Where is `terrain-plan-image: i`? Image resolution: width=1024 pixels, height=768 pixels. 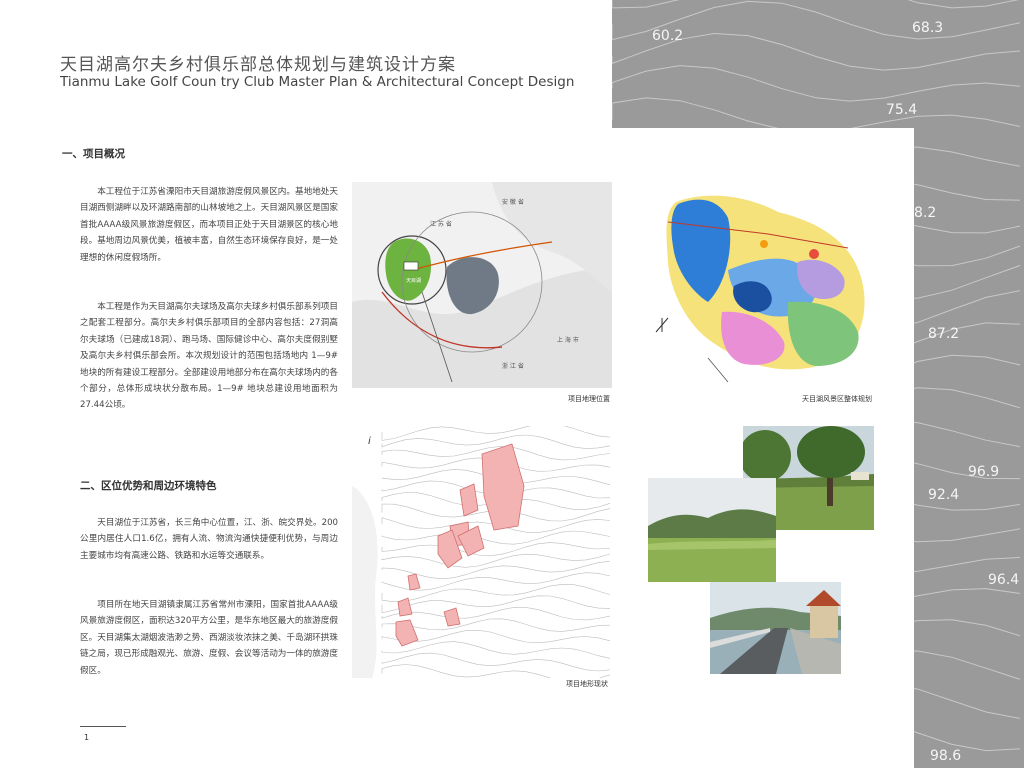 terrain-plan-image: i is located at coordinates (483, 552).